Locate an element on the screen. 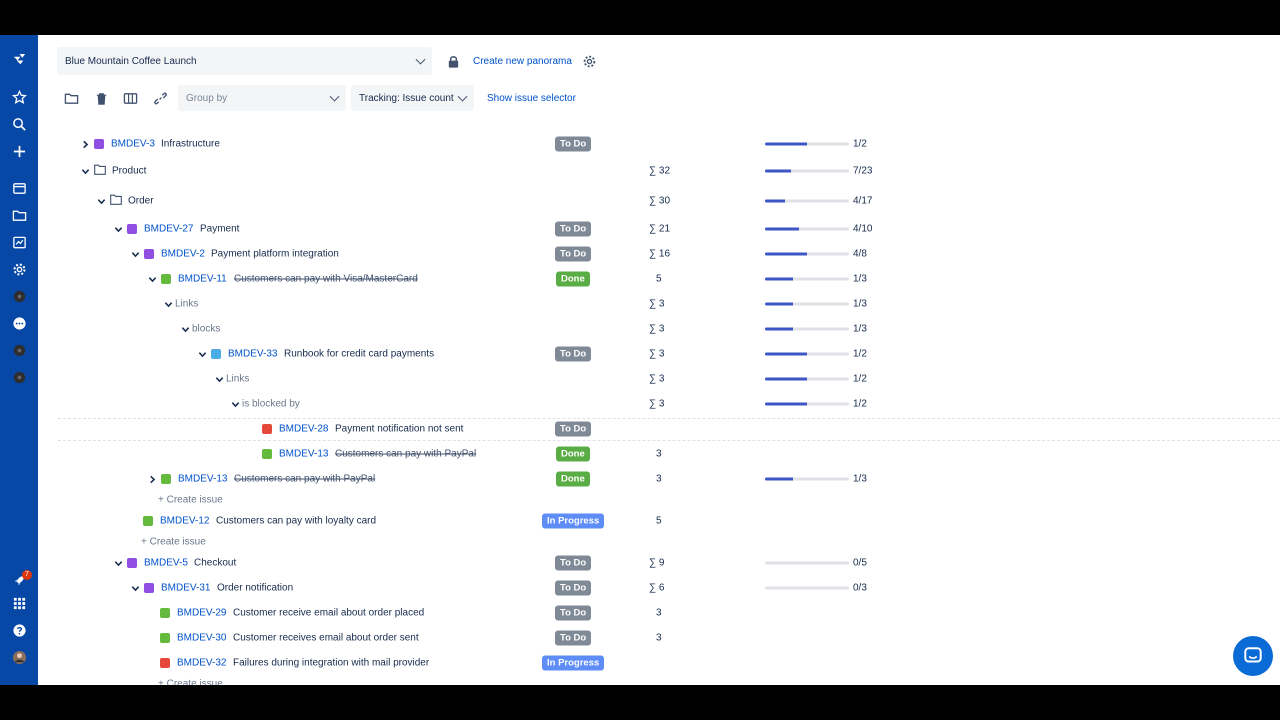 This screenshot has height=720, width=1280. create-plus-icon is located at coordinates (19, 151).